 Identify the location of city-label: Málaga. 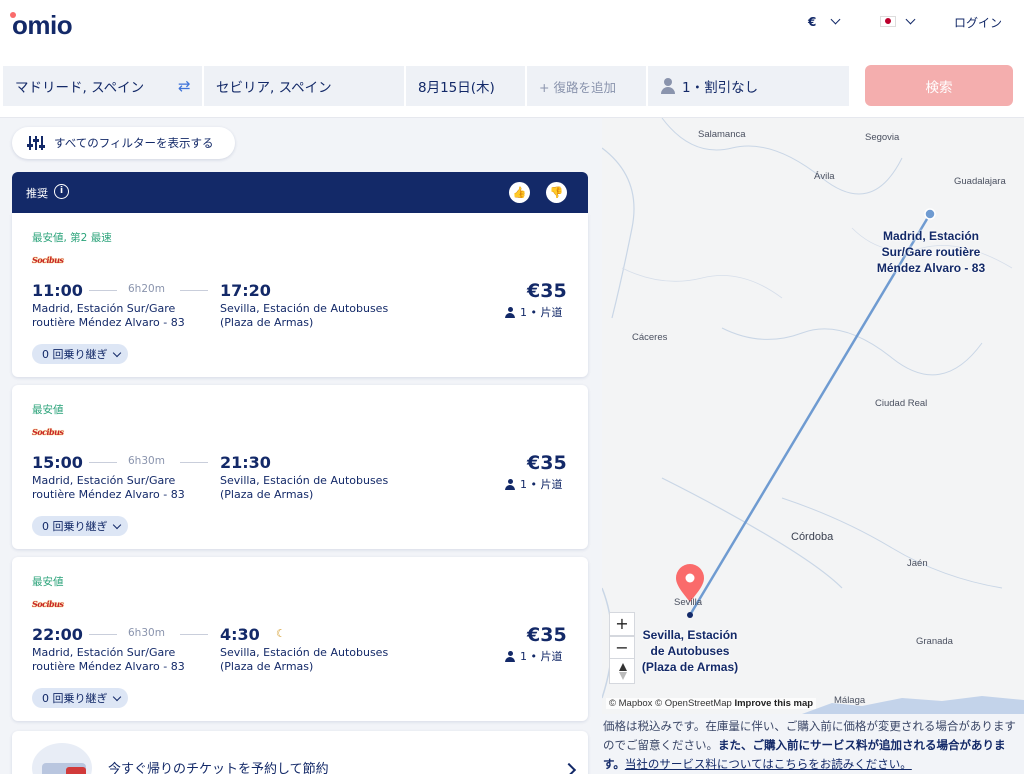
(850, 700).